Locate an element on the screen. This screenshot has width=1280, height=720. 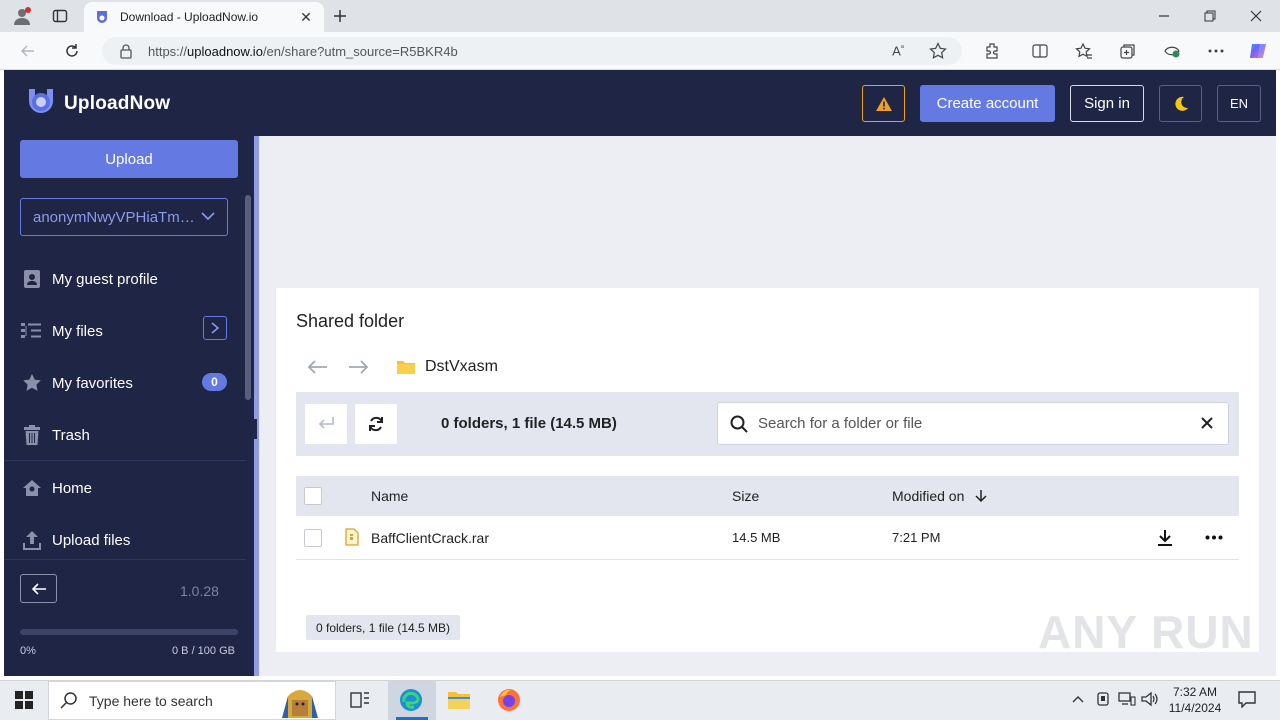
back-icon is located at coordinates (28, 51).